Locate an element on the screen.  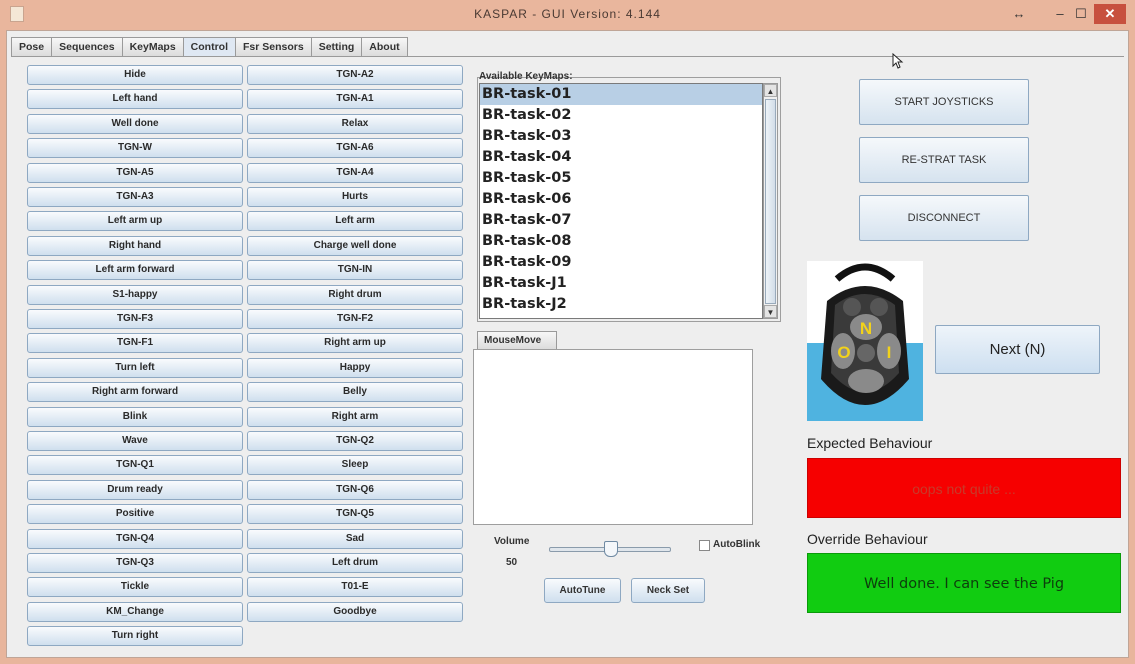
command-button: Charge well done is located at coordinates (355, 245).